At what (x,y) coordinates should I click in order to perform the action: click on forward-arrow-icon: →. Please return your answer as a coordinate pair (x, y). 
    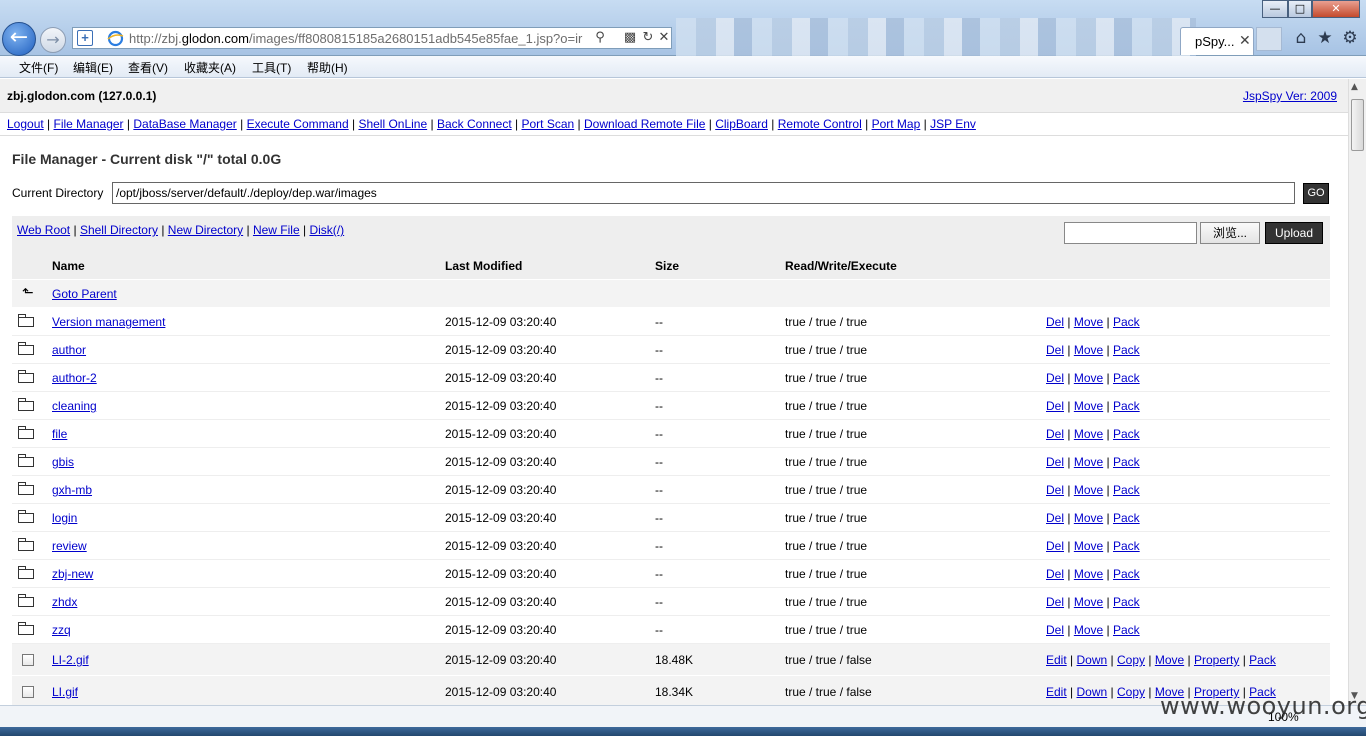
    Looking at the image, I should click on (53, 40).